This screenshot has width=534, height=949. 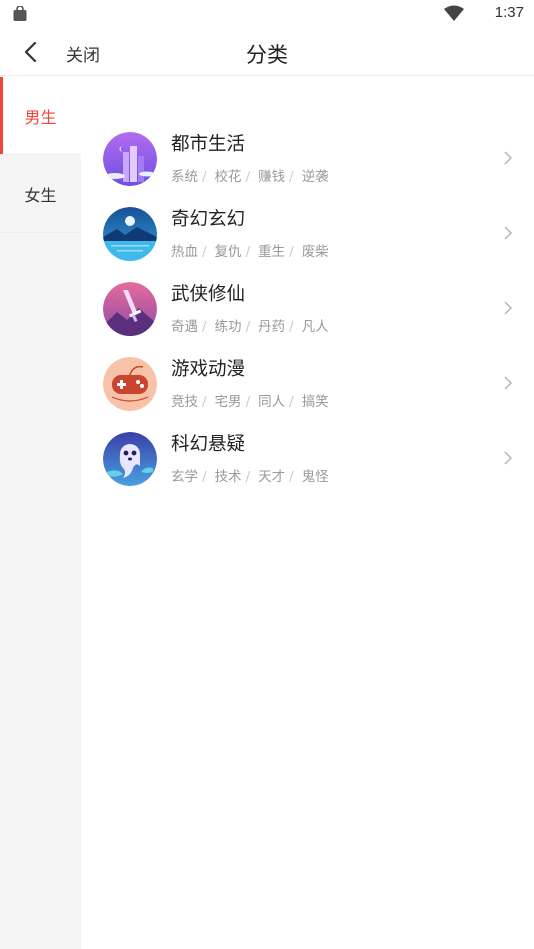 I want to click on category-tag: 系统, so click(x=184, y=177).